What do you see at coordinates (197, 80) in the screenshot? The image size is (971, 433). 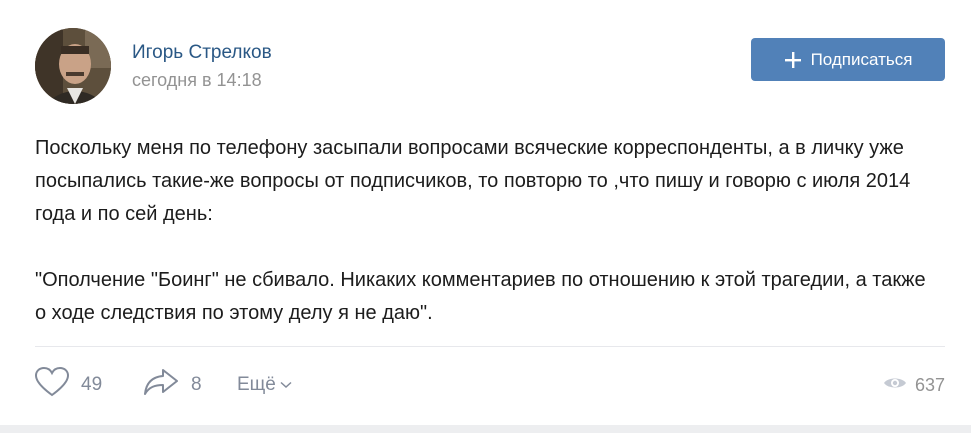 I see `post-timestamp: сегодня в 14:18` at bounding box center [197, 80].